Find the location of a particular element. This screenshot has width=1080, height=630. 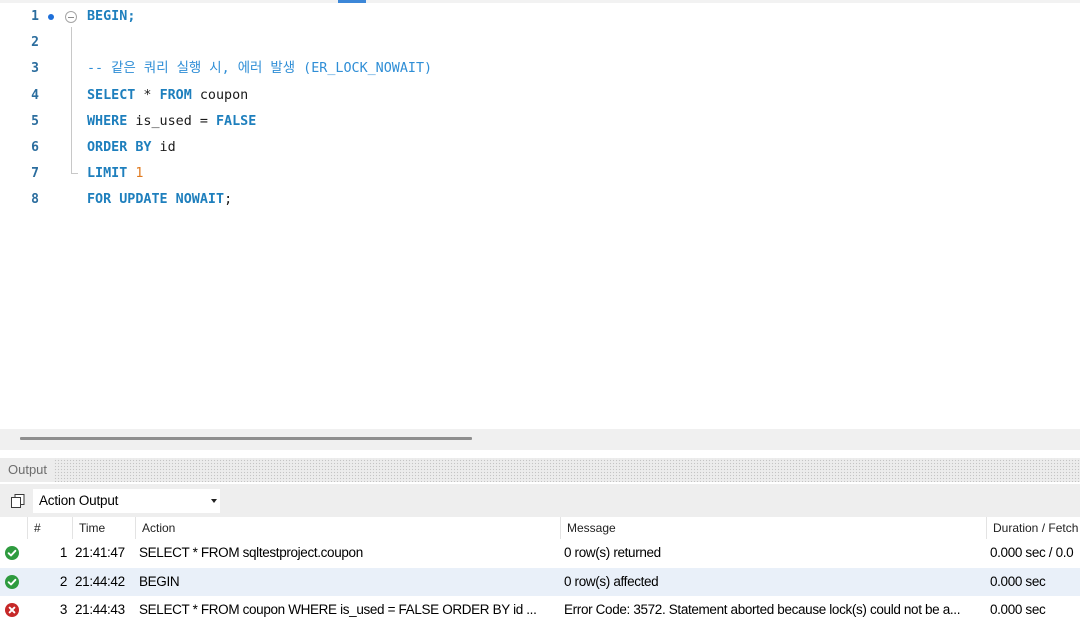

statement-marker-icon is located at coordinates (51, 17).